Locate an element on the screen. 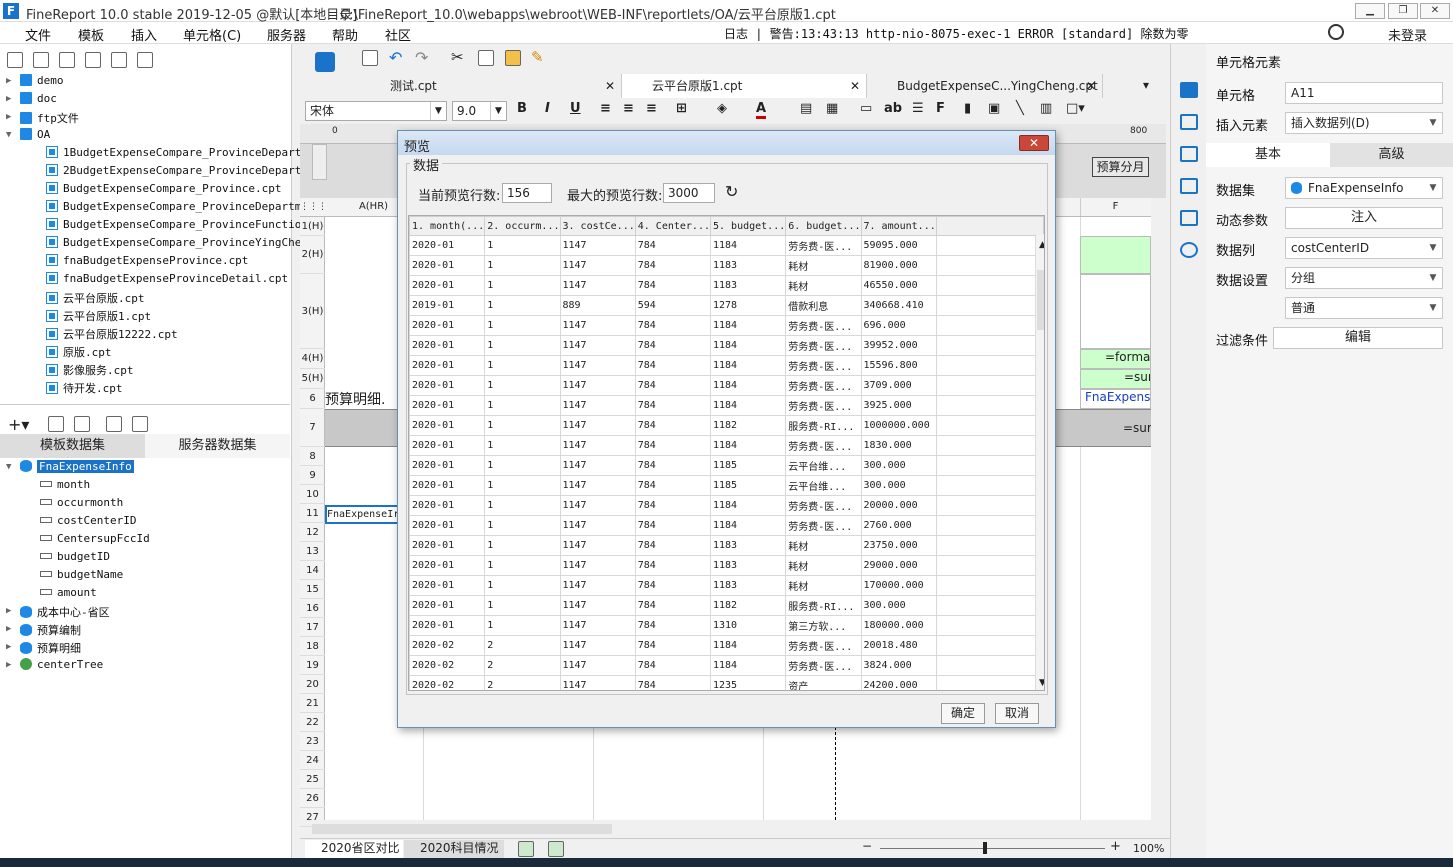 This screenshot has height=867, width=1453. cancel-button: 取消 is located at coordinates (1017, 713).